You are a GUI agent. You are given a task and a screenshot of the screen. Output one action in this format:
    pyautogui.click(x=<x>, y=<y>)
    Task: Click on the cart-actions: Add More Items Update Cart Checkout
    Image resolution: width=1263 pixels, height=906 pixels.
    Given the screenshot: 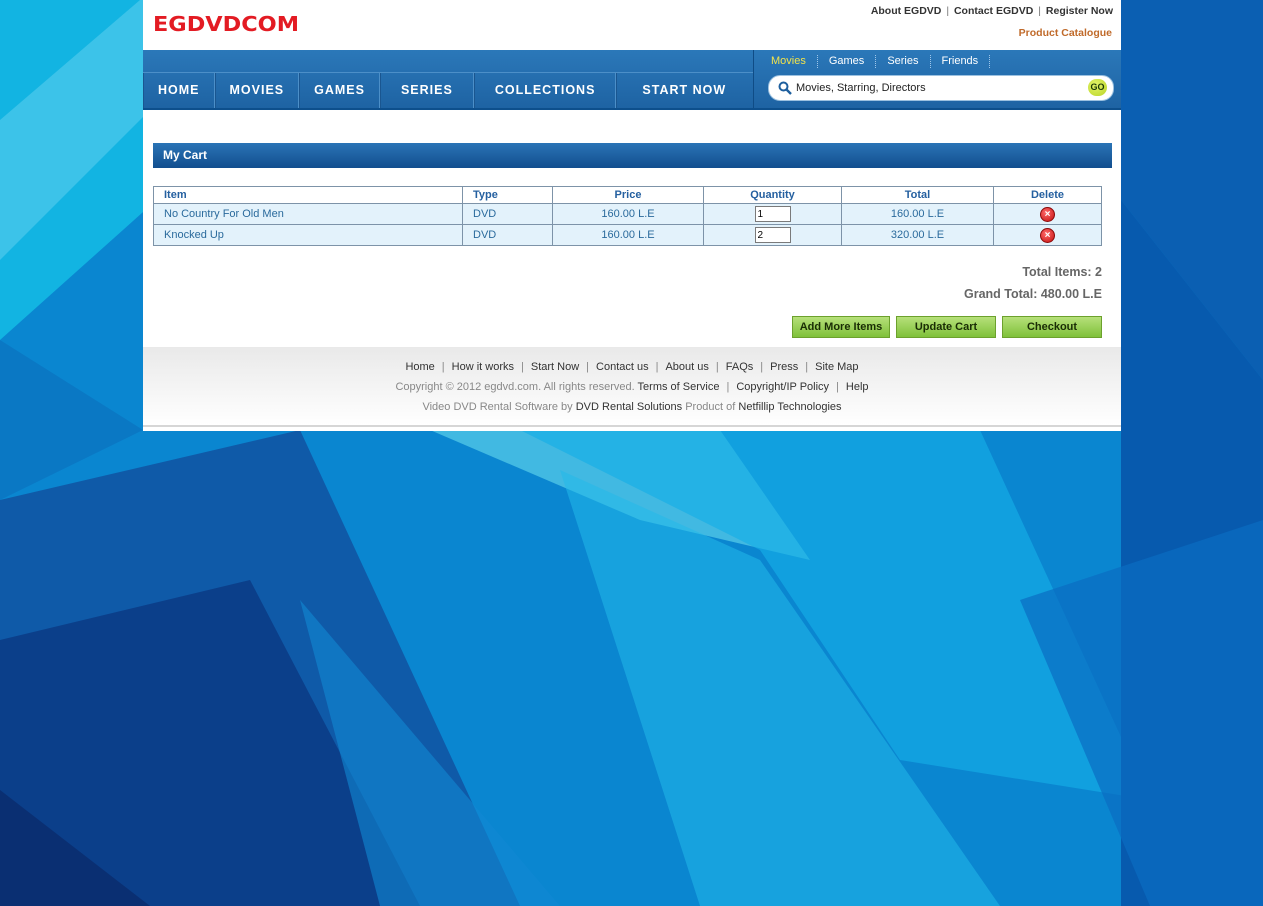 What is the action you would take?
    pyautogui.click(x=947, y=327)
    